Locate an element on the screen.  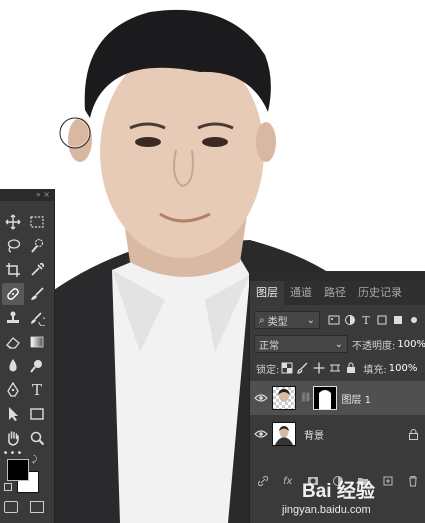
eraser-icon is located at coordinates (13, 342).